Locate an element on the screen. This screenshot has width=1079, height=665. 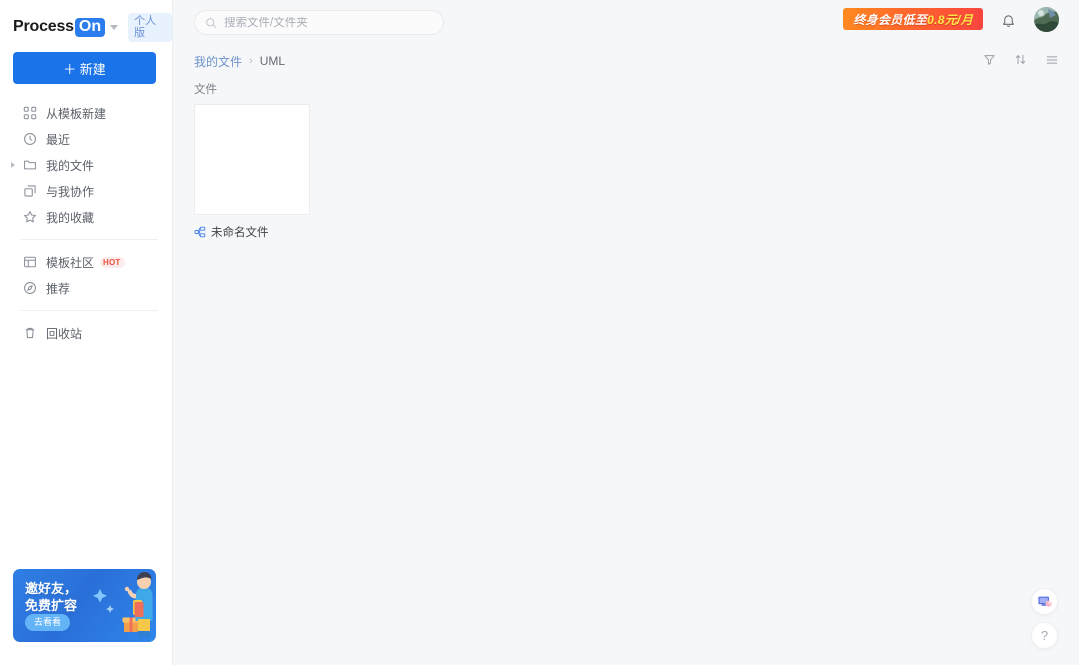
file-thumbnail is located at coordinates (252, 159).